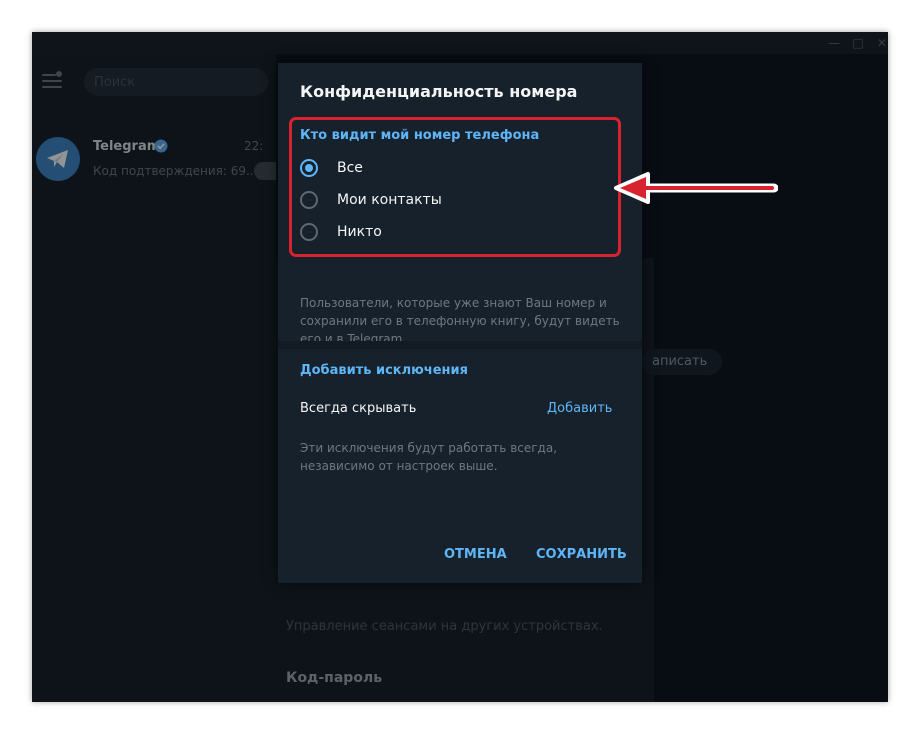 This screenshot has width=920, height=734. Describe the element at coordinates (358, 408) in the screenshot. I see `always-hide-label: Всегда скрывать` at that location.